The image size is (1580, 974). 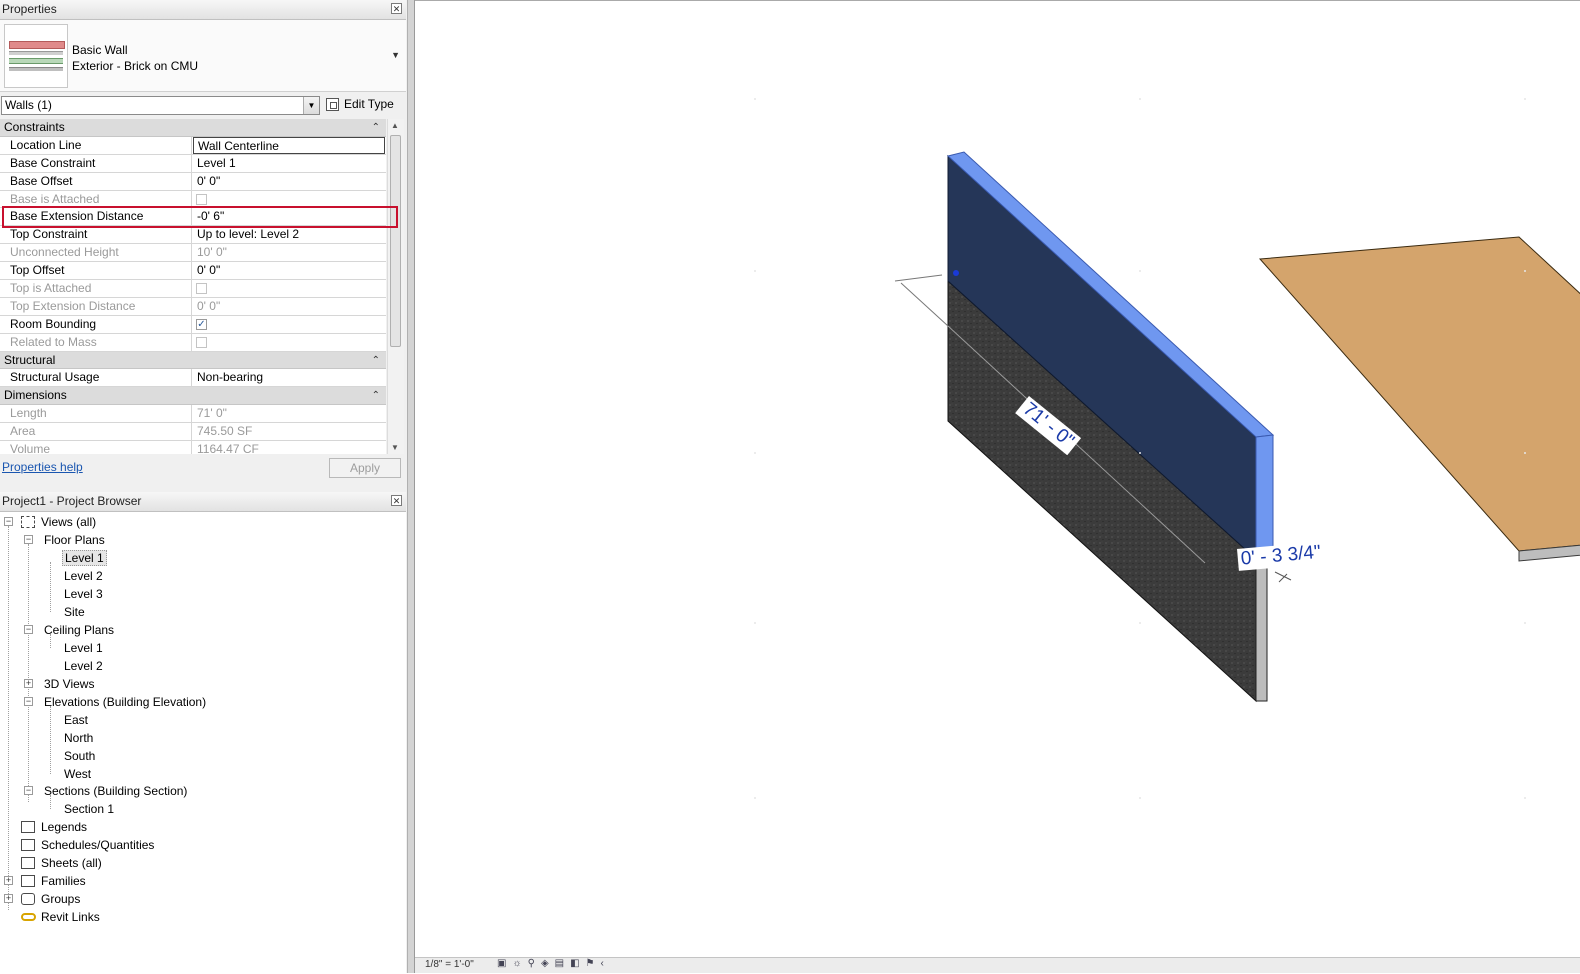 What do you see at coordinates (69, 630) in the screenshot?
I see `tree-ceiling-plans: − Ceiling Plans` at bounding box center [69, 630].